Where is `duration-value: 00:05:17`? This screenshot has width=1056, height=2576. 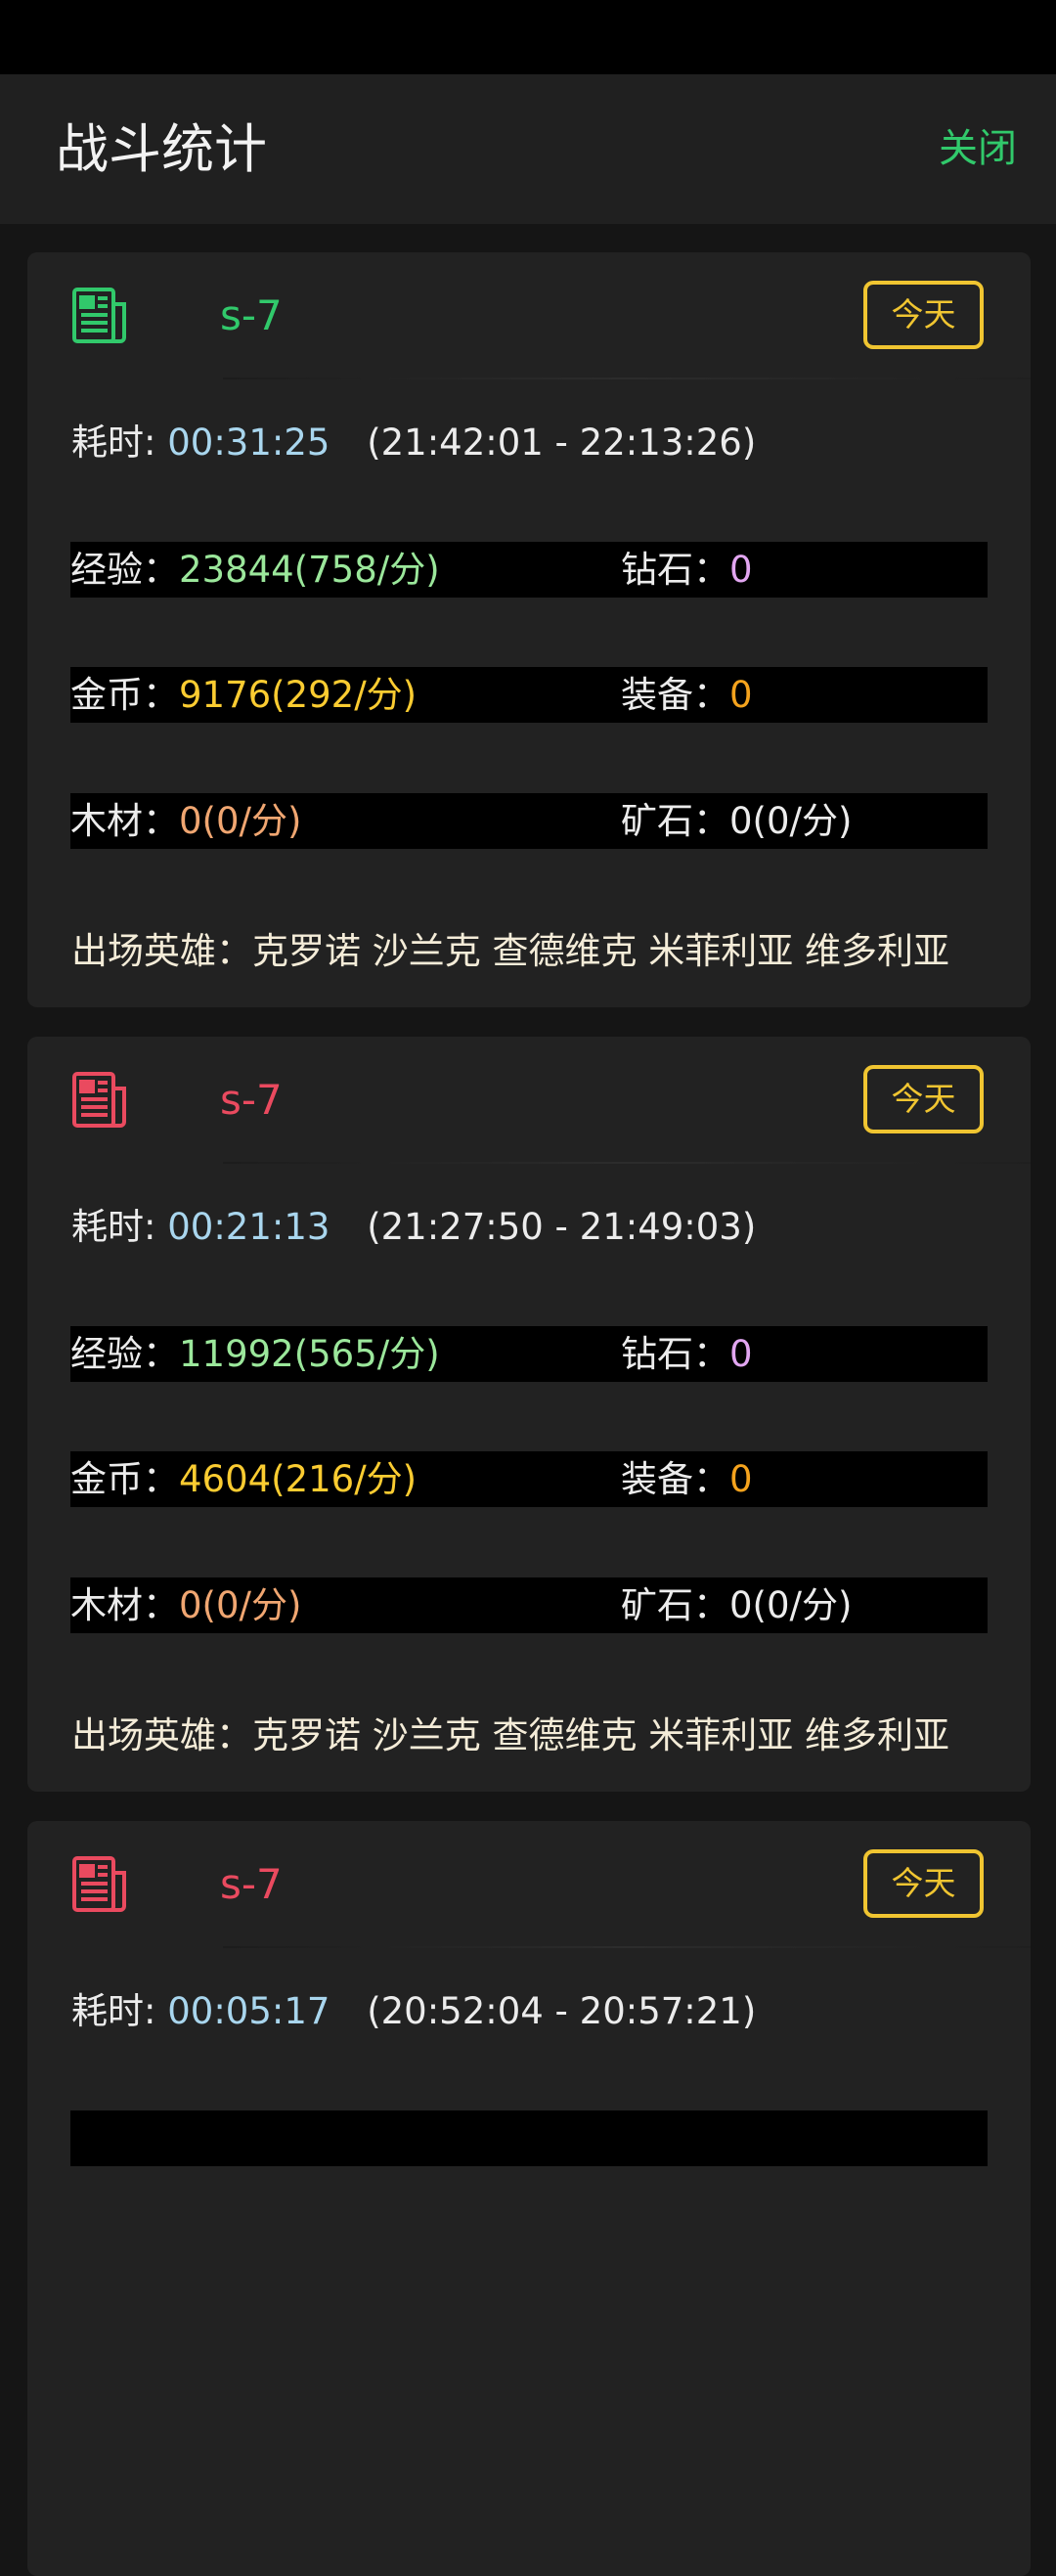
duration-value: 00:05:17 is located at coordinates (248, 2011).